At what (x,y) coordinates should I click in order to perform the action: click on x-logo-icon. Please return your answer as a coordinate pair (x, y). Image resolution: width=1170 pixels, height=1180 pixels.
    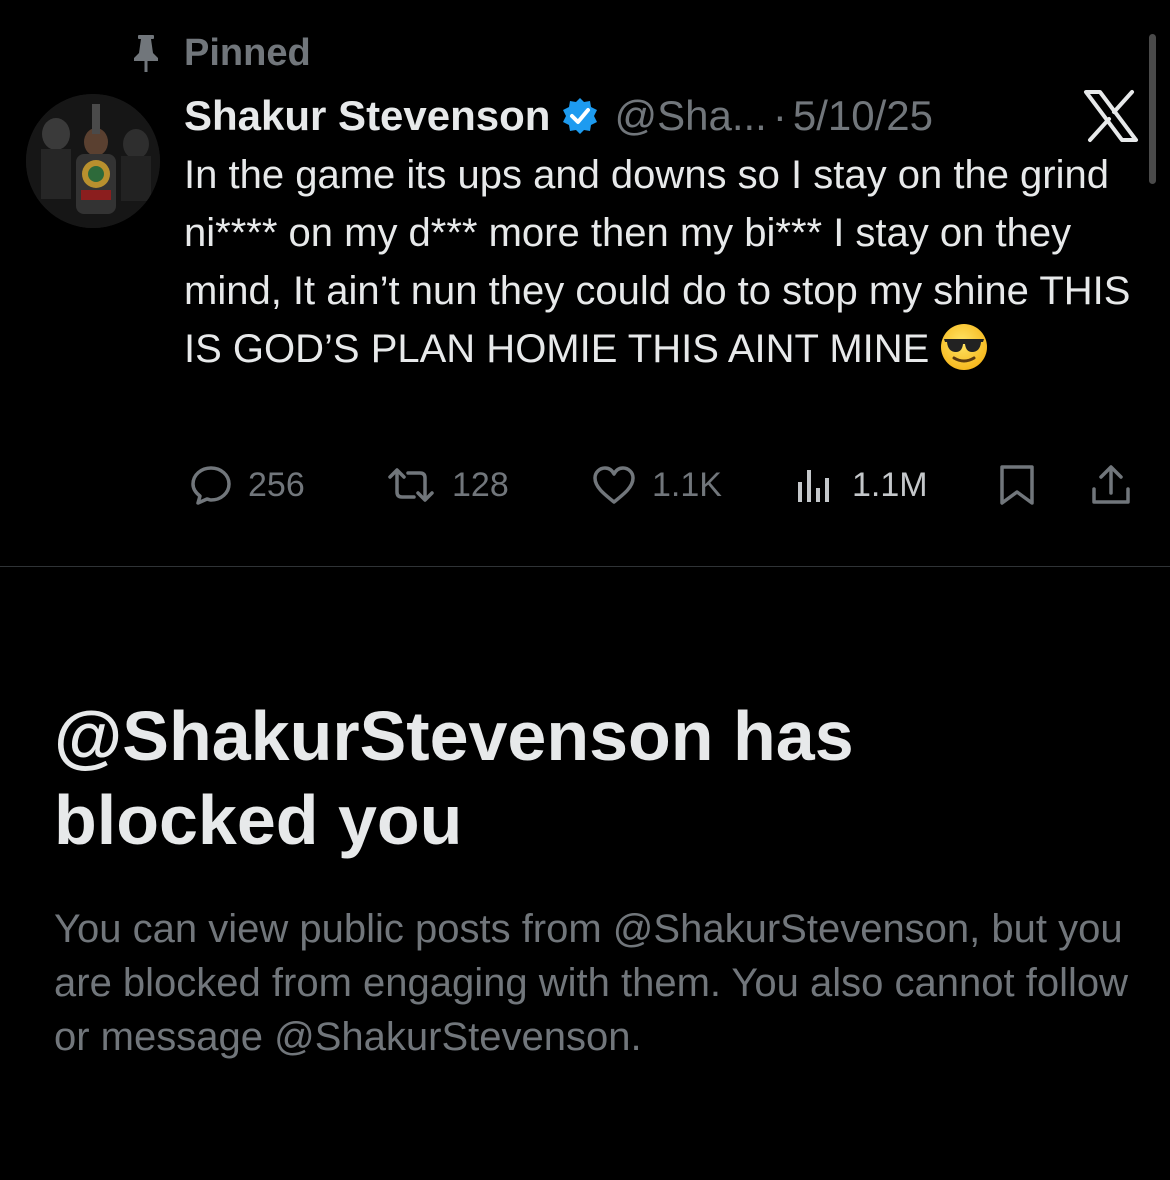
    Looking at the image, I should click on (1111, 116).